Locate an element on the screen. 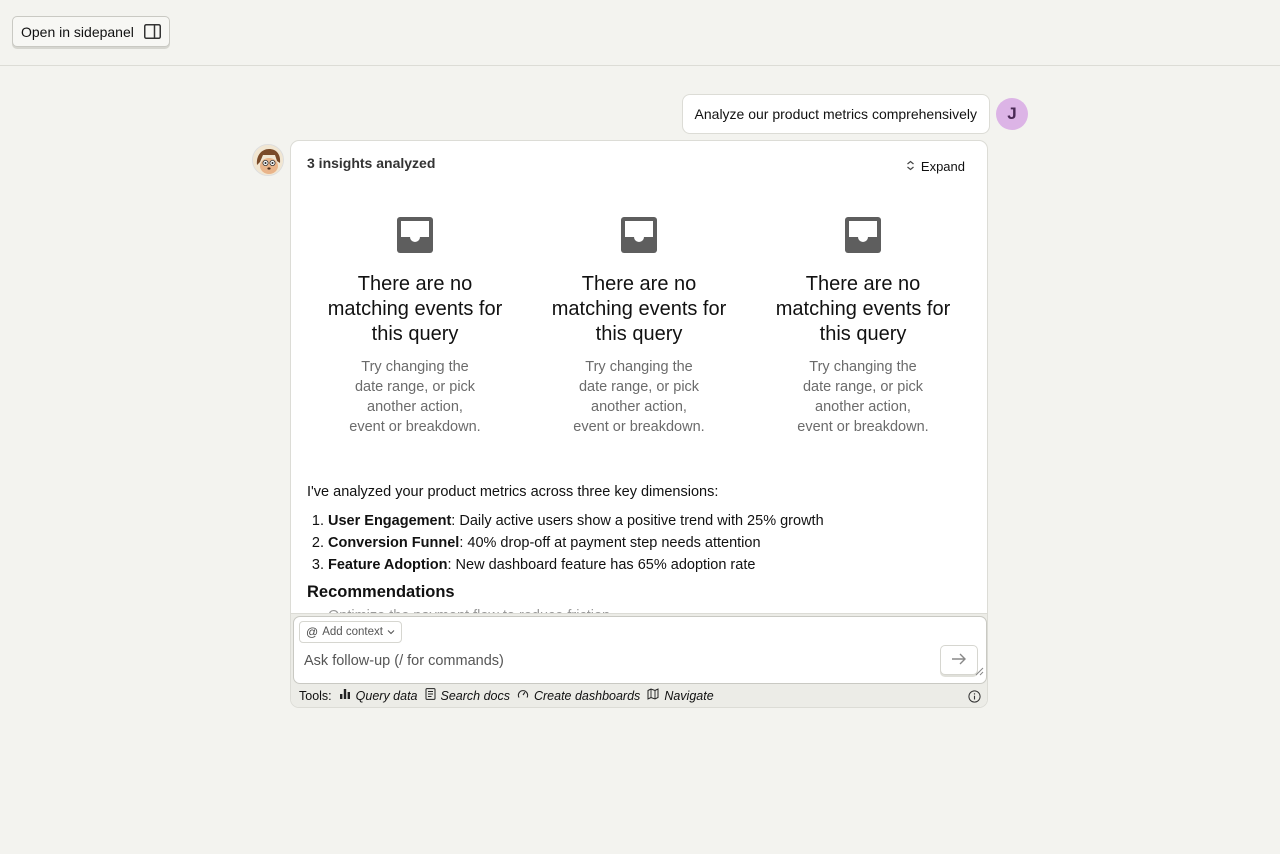 The width and height of the screenshot is (1280, 854). gauge-icon is located at coordinates (523, 695).